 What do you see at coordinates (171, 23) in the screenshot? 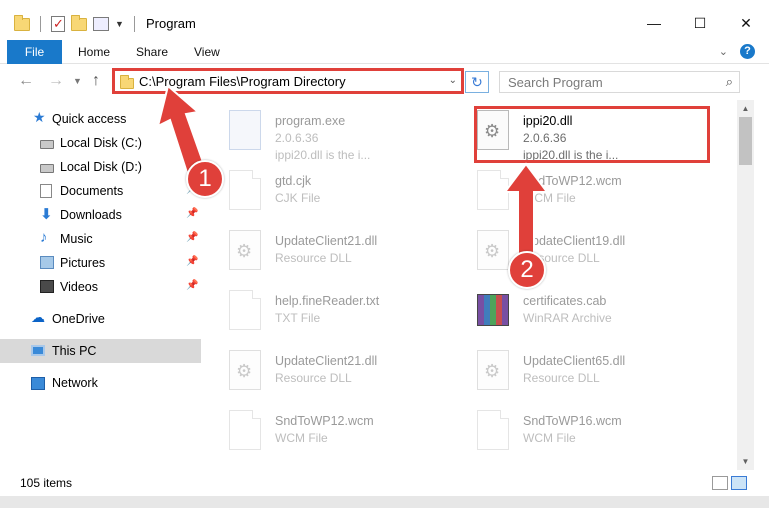
I see `window-title: Program` at bounding box center [171, 23].